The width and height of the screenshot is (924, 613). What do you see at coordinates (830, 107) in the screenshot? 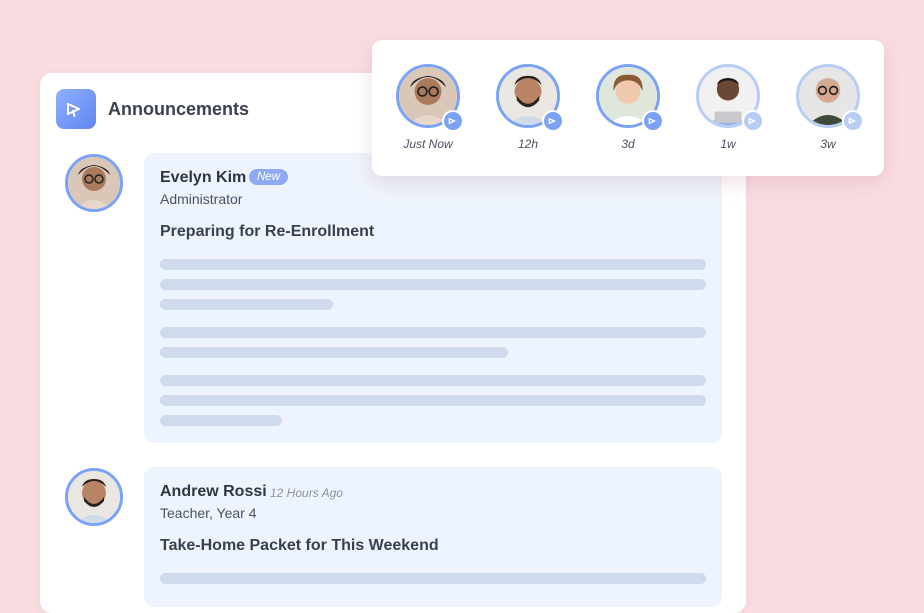
I see `story-item: 3w` at bounding box center [830, 107].